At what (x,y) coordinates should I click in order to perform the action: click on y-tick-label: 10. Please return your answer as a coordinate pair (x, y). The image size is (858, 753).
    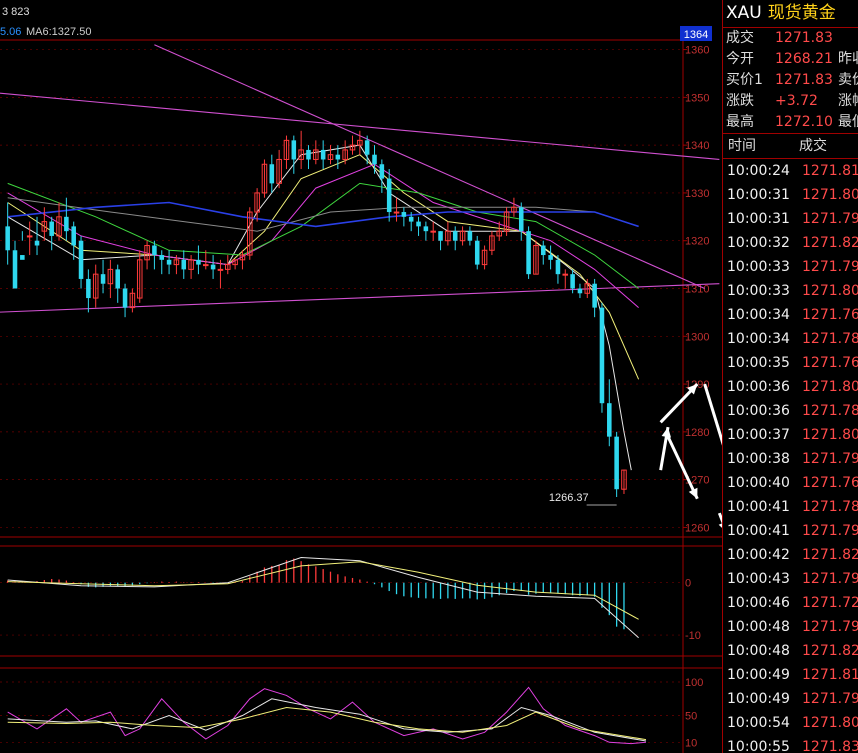
    Looking at the image, I should click on (691, 743).